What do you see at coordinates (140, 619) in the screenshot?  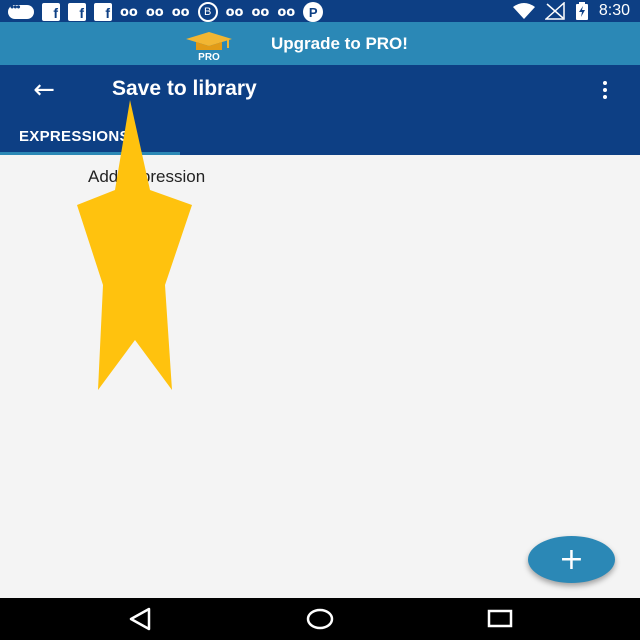 I see `back-triangle-icon` at bounding box center [140, 619].